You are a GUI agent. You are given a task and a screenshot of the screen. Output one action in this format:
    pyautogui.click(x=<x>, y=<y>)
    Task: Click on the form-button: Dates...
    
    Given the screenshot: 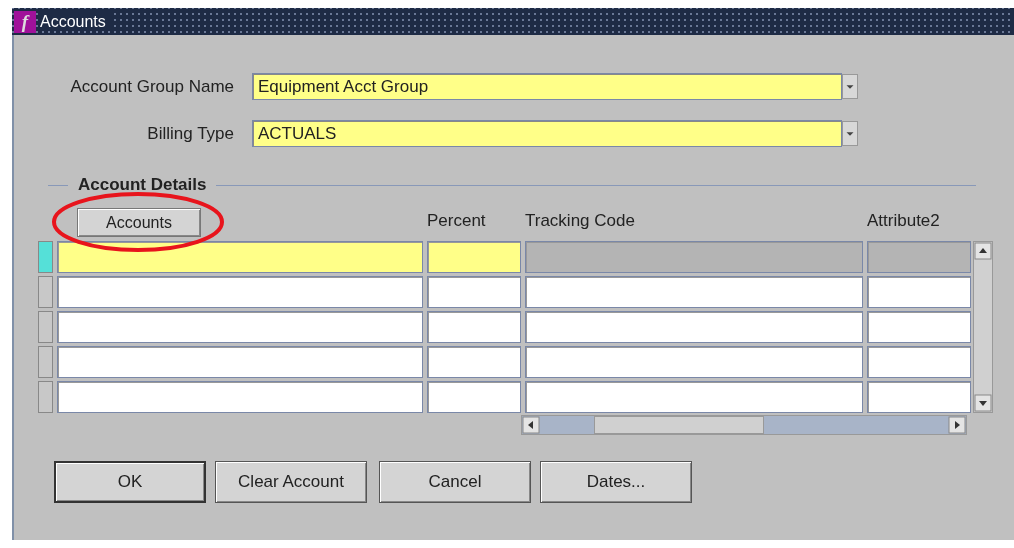 What is the action you would take?
    pyautogui.click(x=616, y=482)
    